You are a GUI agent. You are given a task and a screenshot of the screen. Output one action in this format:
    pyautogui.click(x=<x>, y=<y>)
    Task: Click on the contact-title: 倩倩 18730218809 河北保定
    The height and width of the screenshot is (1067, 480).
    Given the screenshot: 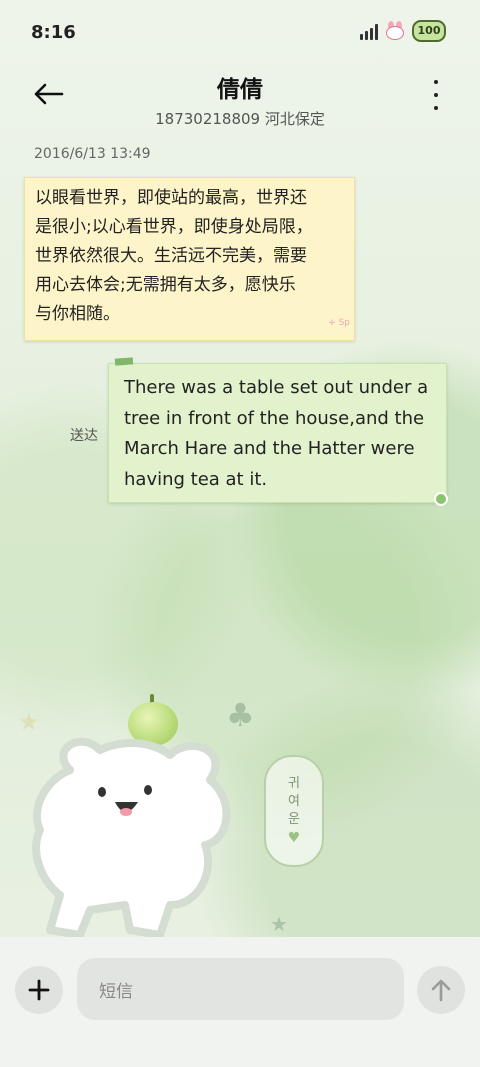 What is the action you would take?
    pyautogui.click(x=240, y=97)
    